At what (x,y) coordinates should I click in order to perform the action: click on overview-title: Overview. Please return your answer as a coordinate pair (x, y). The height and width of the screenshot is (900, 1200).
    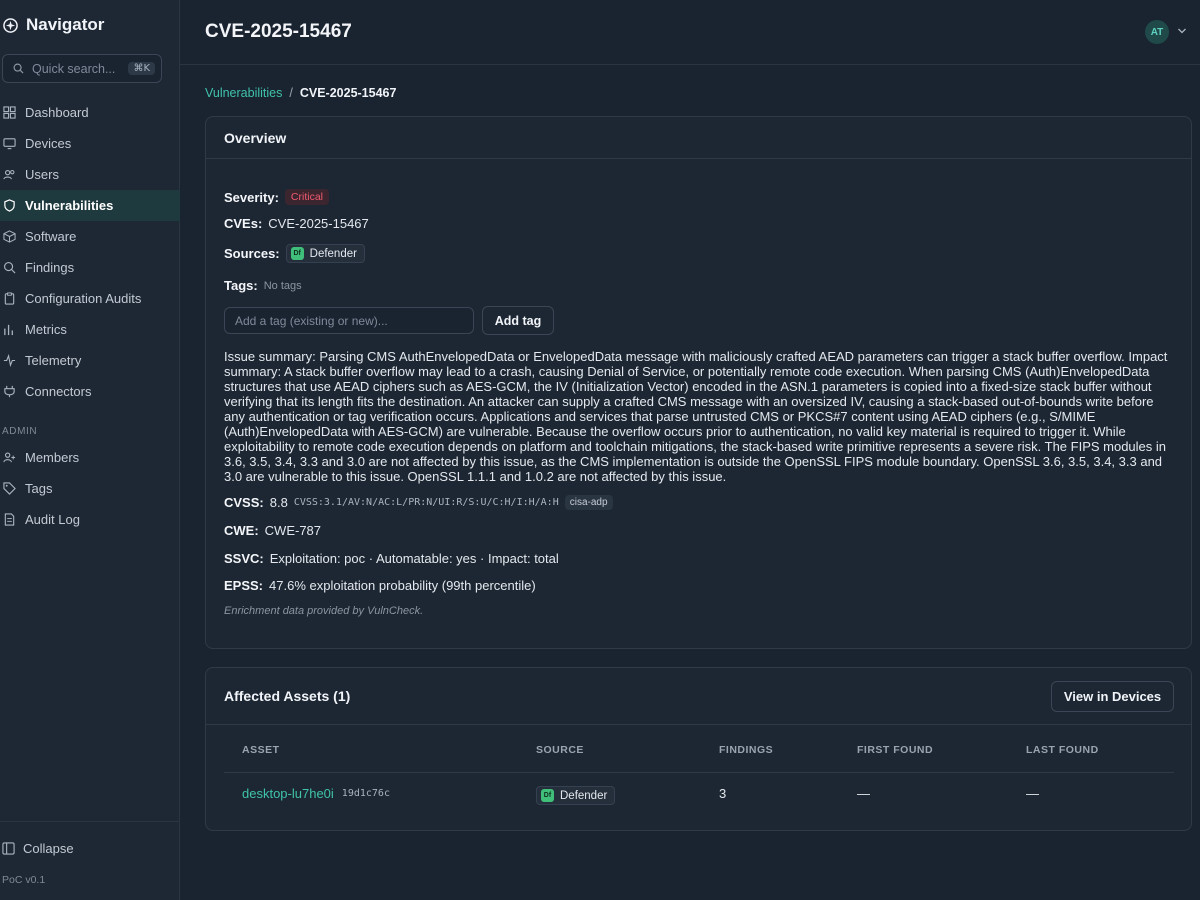
    Looking at the image, I should click on (698, 138).